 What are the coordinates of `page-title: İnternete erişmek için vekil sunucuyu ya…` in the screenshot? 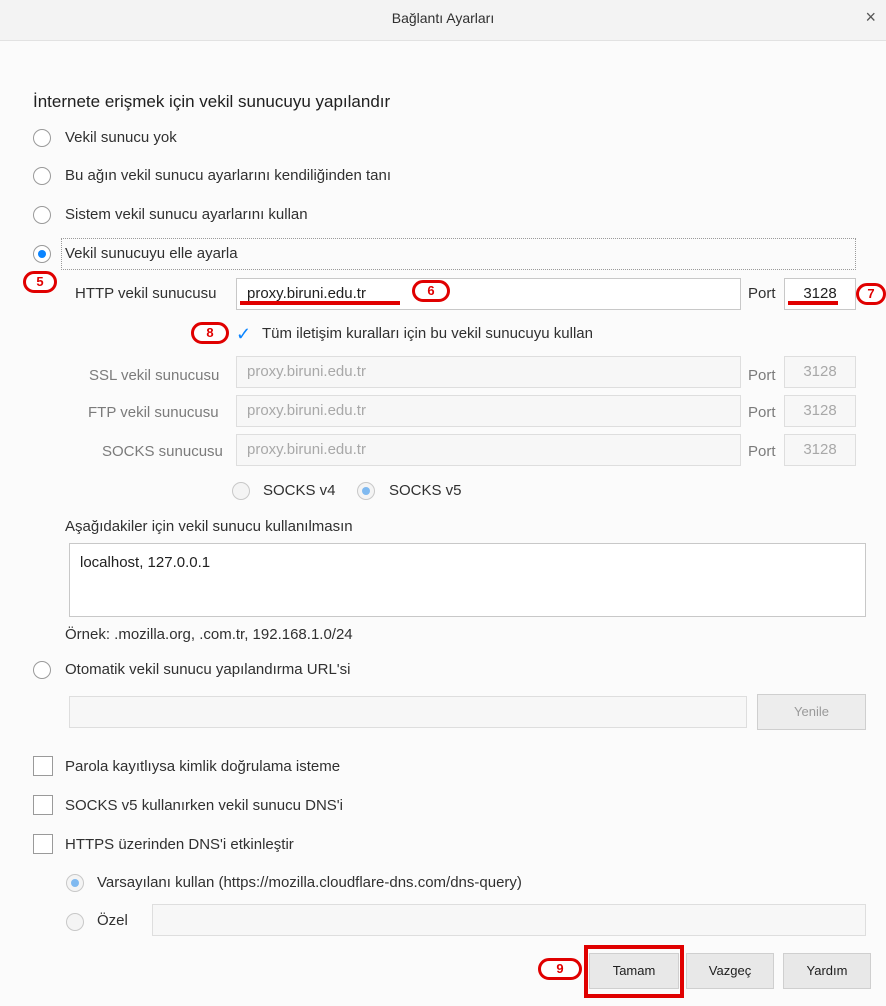 It's located at (212, 101).